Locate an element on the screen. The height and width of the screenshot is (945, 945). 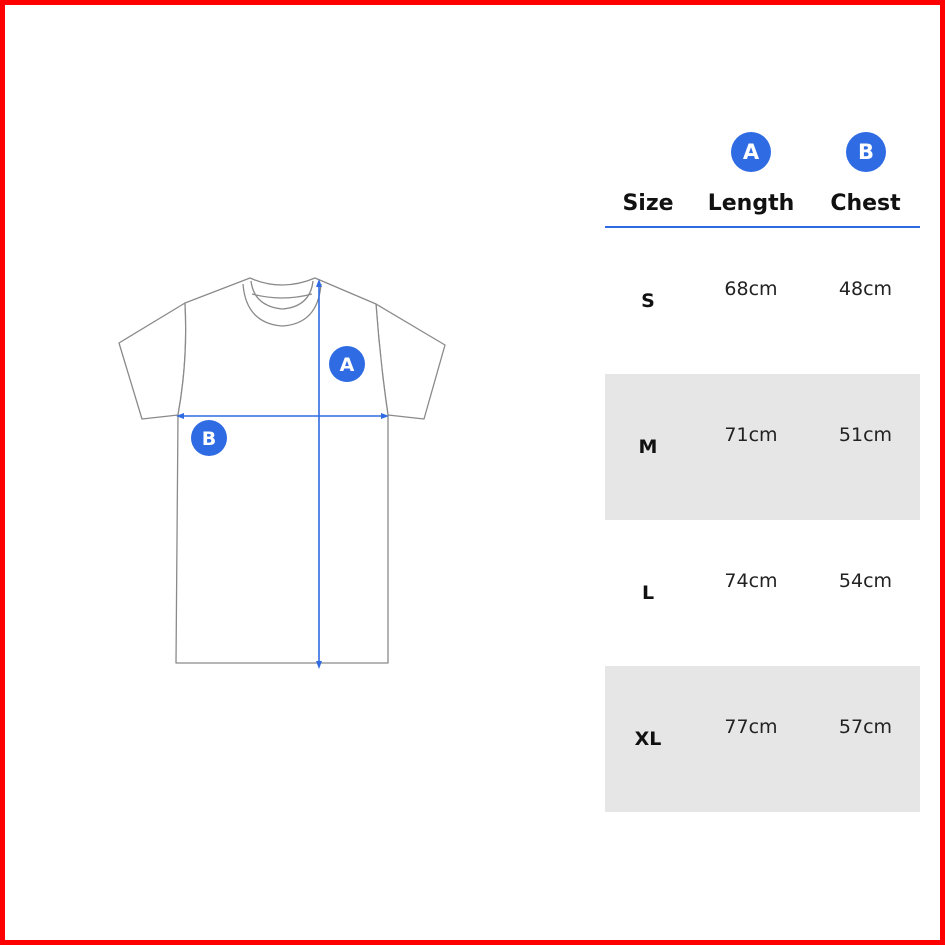
length-cell: 74cm is located at coordinates (751, 581).